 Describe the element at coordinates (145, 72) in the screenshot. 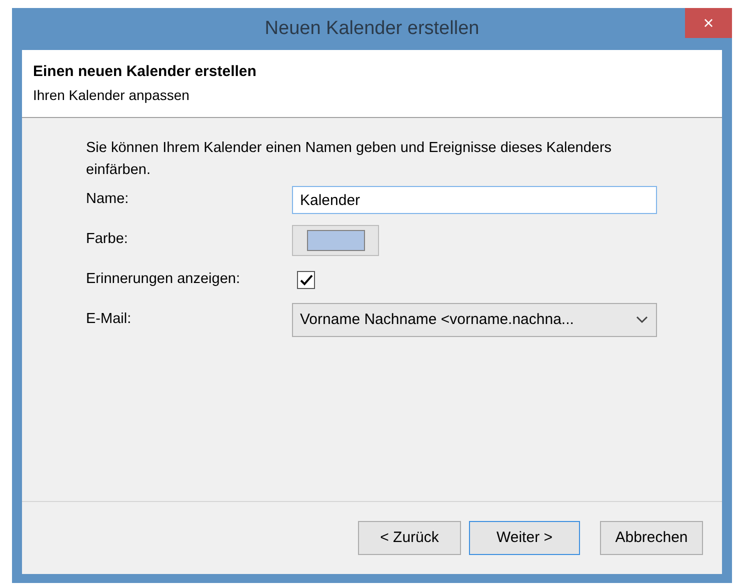

I see `header-title: Einen neuen Kalender erstellen` at that location.